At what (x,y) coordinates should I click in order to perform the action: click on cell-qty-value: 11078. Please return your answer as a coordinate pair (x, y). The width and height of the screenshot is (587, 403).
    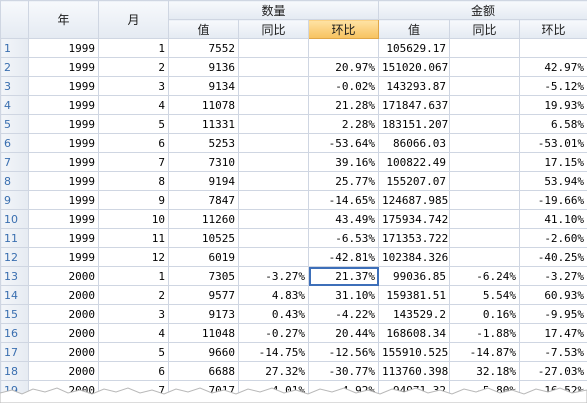
    Looking at the image, I should click on (203, 105).